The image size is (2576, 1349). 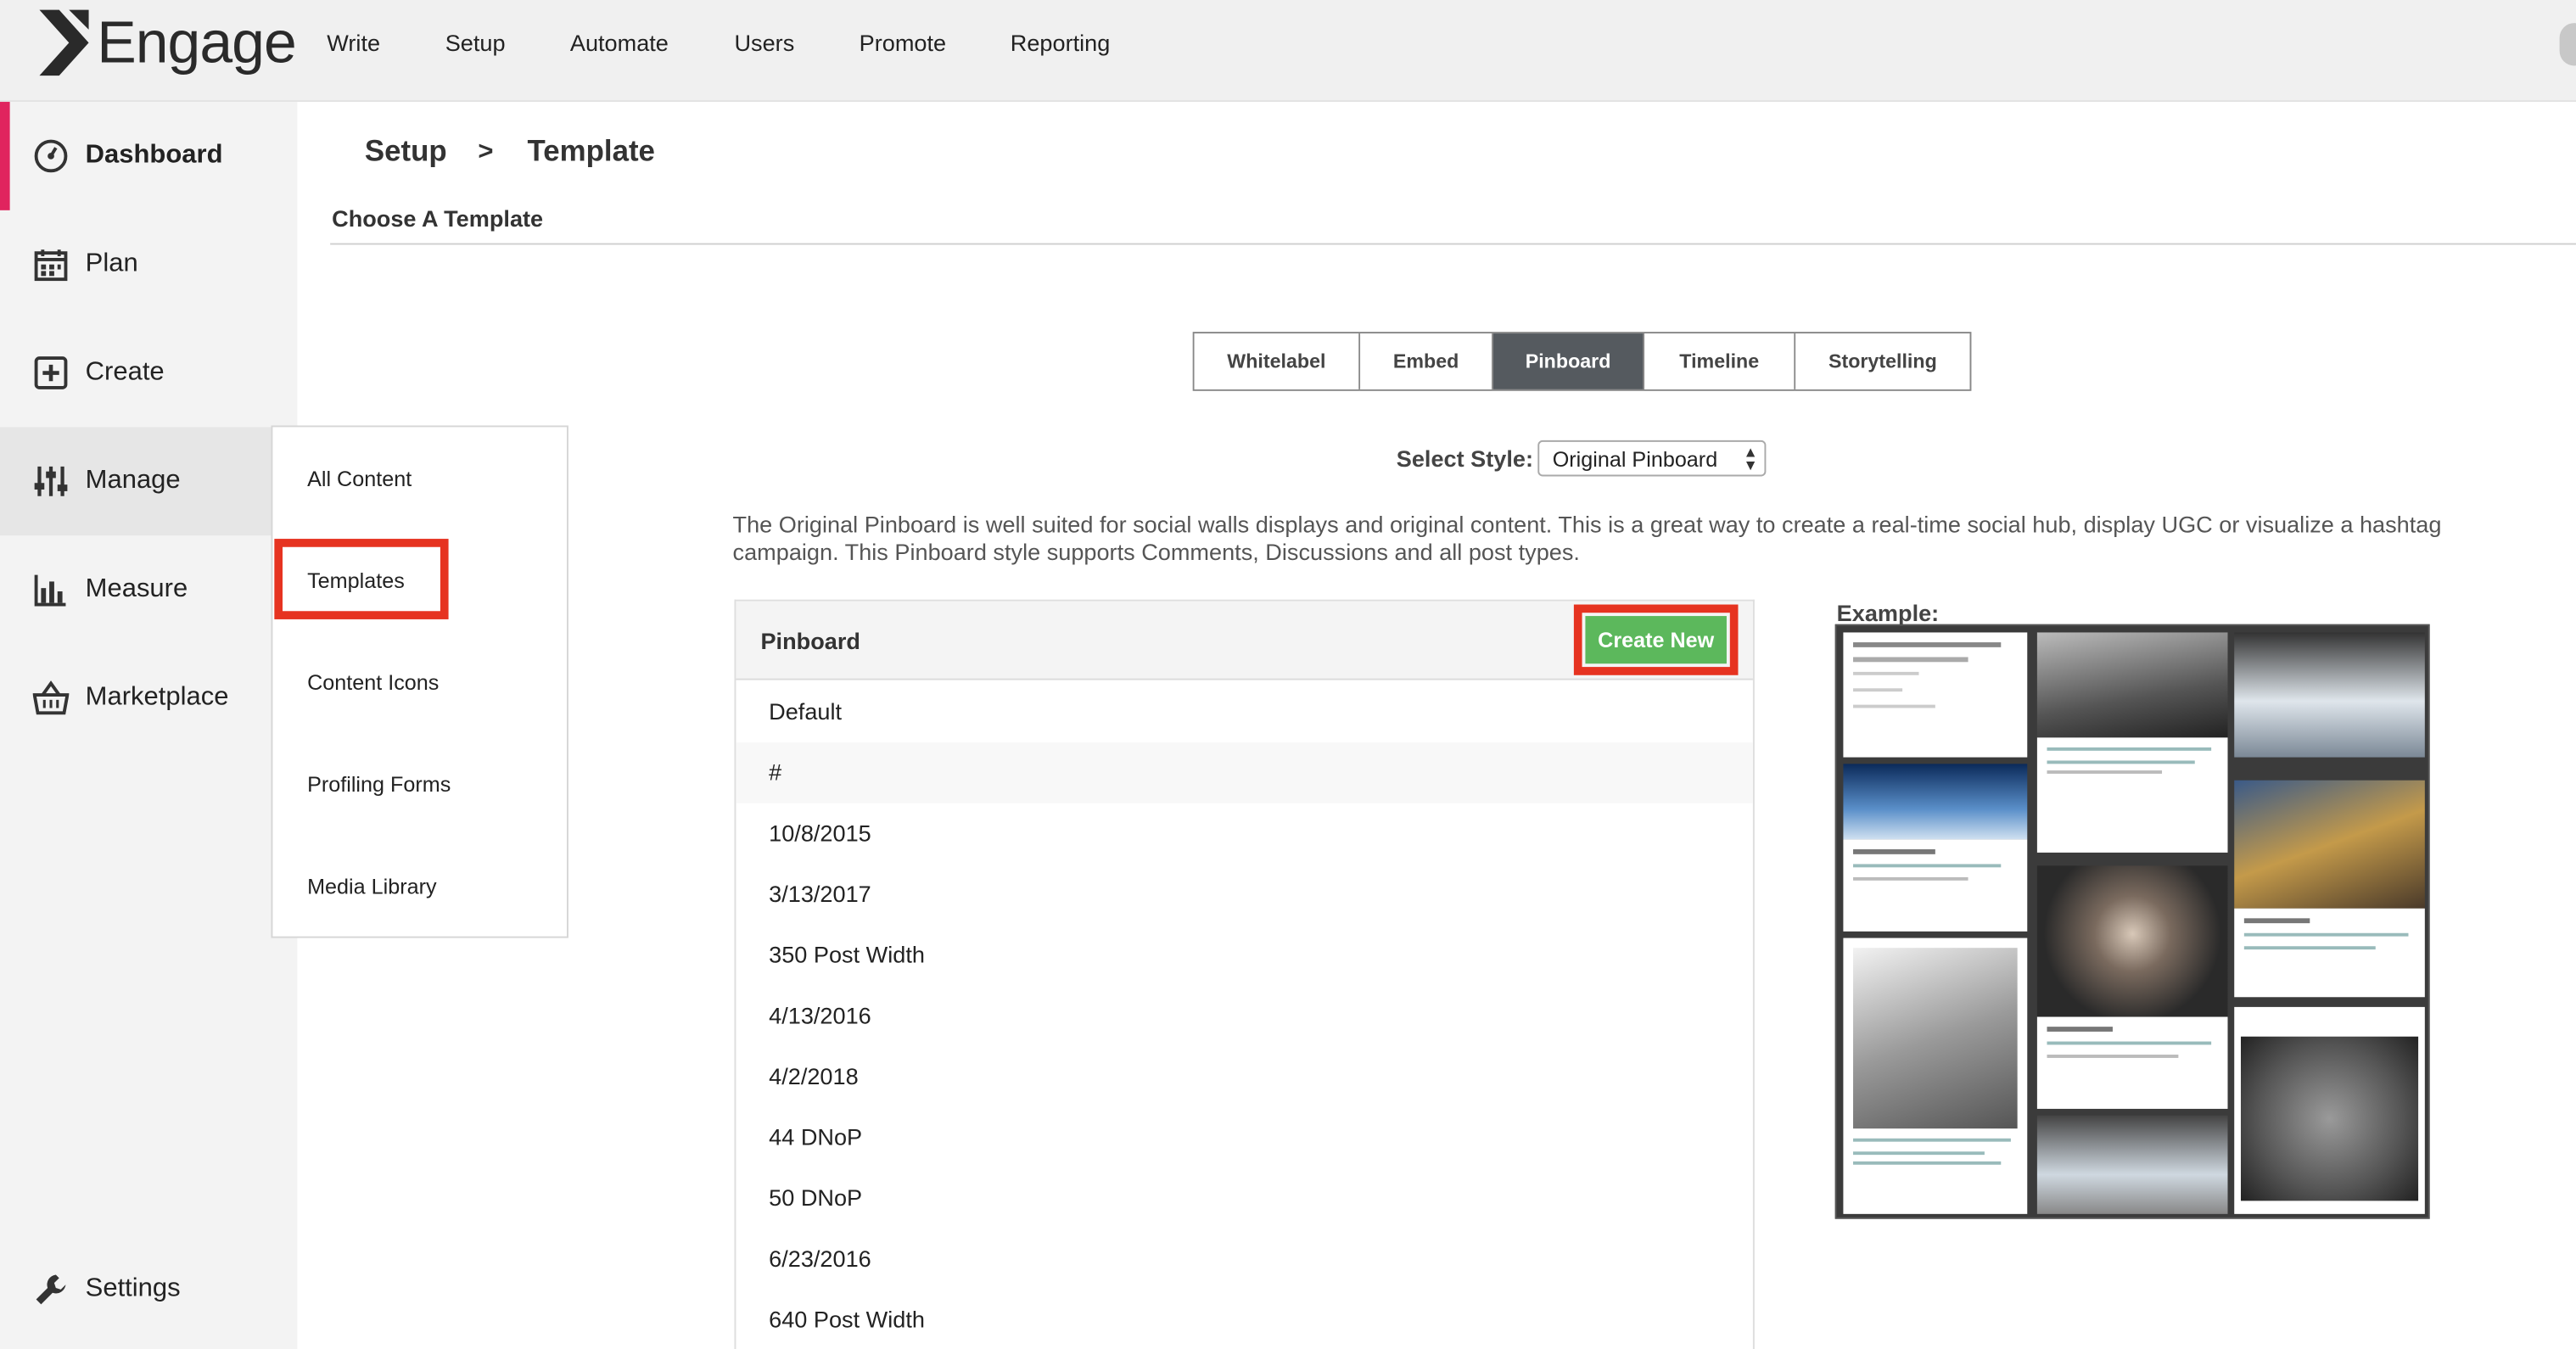 I want to click on sidebar-item-measure: Measure, so click(x=148, y=589).